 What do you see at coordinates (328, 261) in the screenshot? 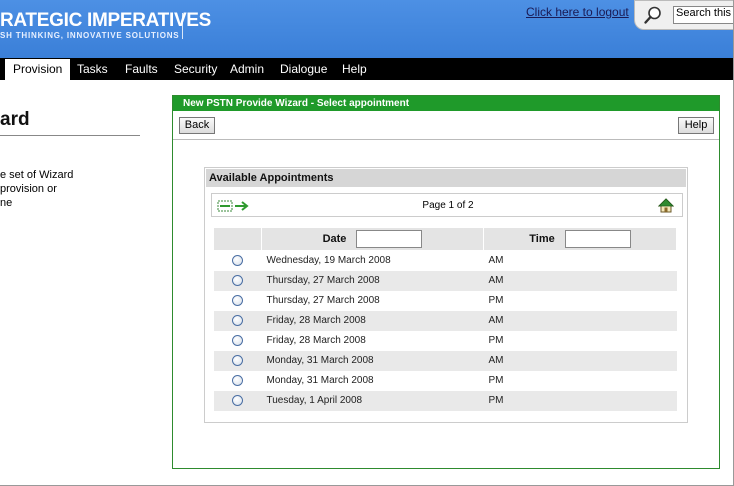
I see `date-cell: Wednesday, 19 March 2008` at bounding box center [328, 261].